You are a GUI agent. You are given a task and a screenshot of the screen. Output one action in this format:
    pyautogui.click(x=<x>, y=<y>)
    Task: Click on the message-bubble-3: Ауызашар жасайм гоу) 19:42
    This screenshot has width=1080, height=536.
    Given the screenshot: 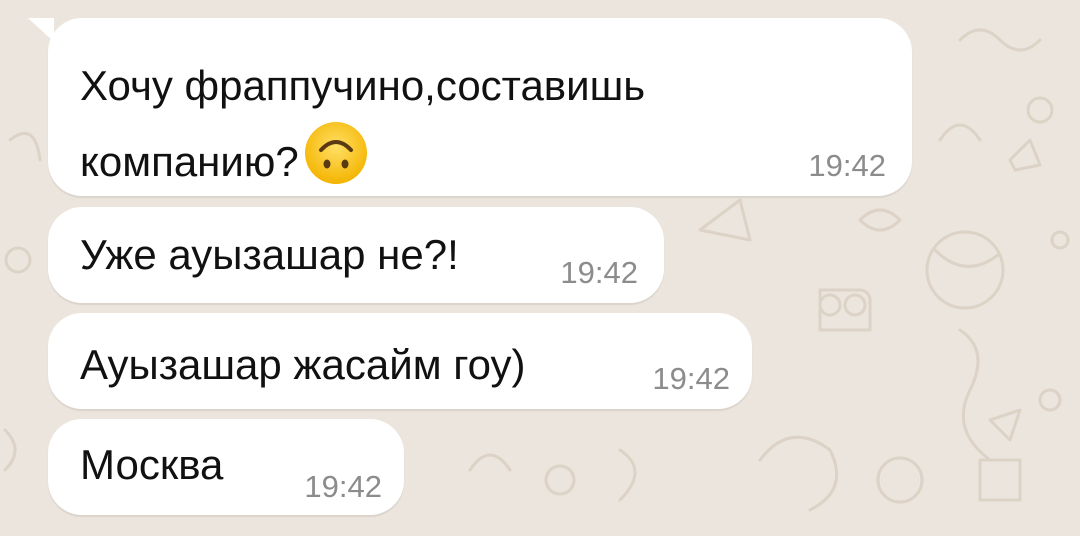 What is the action you would take?
    pyautogui.click(x=400, y=361)
    